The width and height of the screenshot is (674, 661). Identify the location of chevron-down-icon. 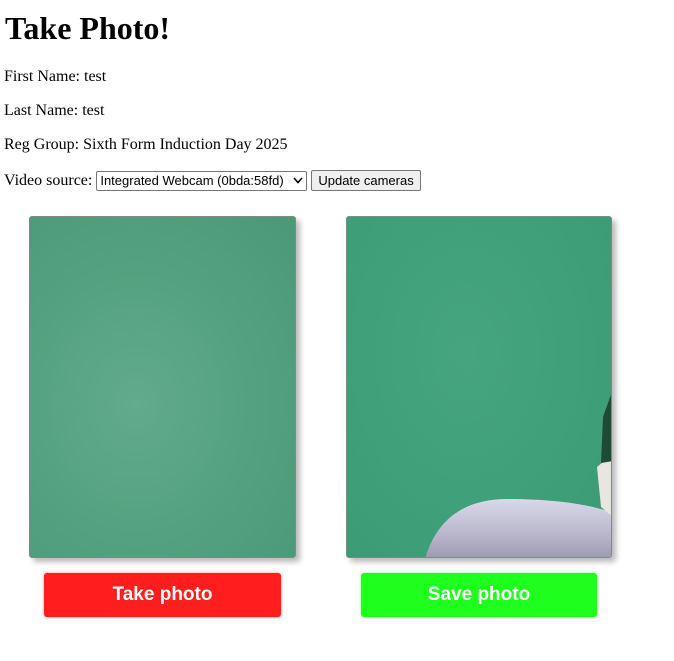
(298, 181).